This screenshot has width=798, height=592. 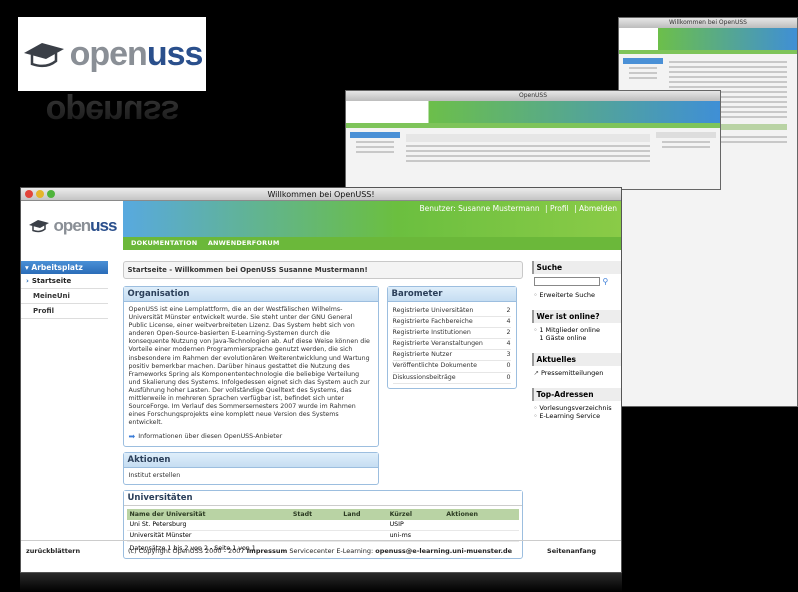 I want to click on institut-erstellen-link: Institut erstellen, so click(x=251, y=476).